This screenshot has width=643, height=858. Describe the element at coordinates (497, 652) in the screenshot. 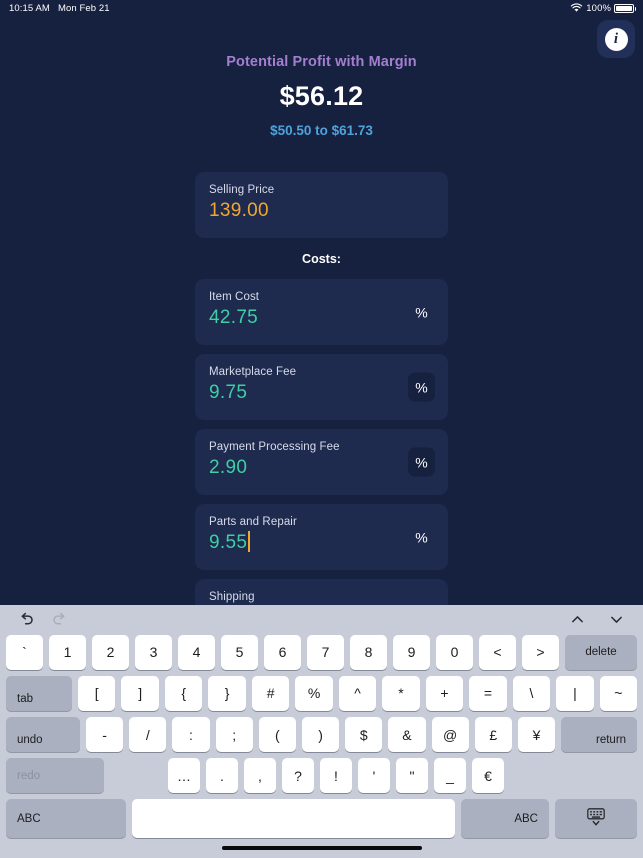

I see `key-less-than: <` at that location.